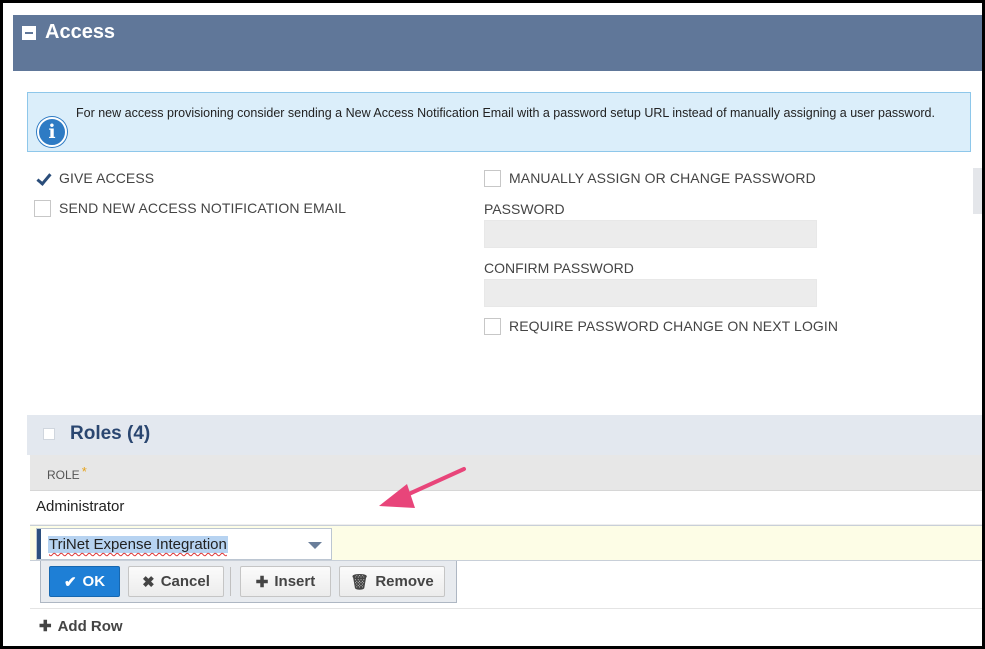  I want to click on button-divider, so click(230, 581).